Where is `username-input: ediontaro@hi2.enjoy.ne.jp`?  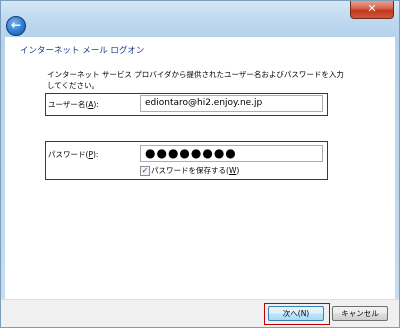
username-input: ediontaro@hi2.enjoy.ne.jp is located at coordinates (231, 103).